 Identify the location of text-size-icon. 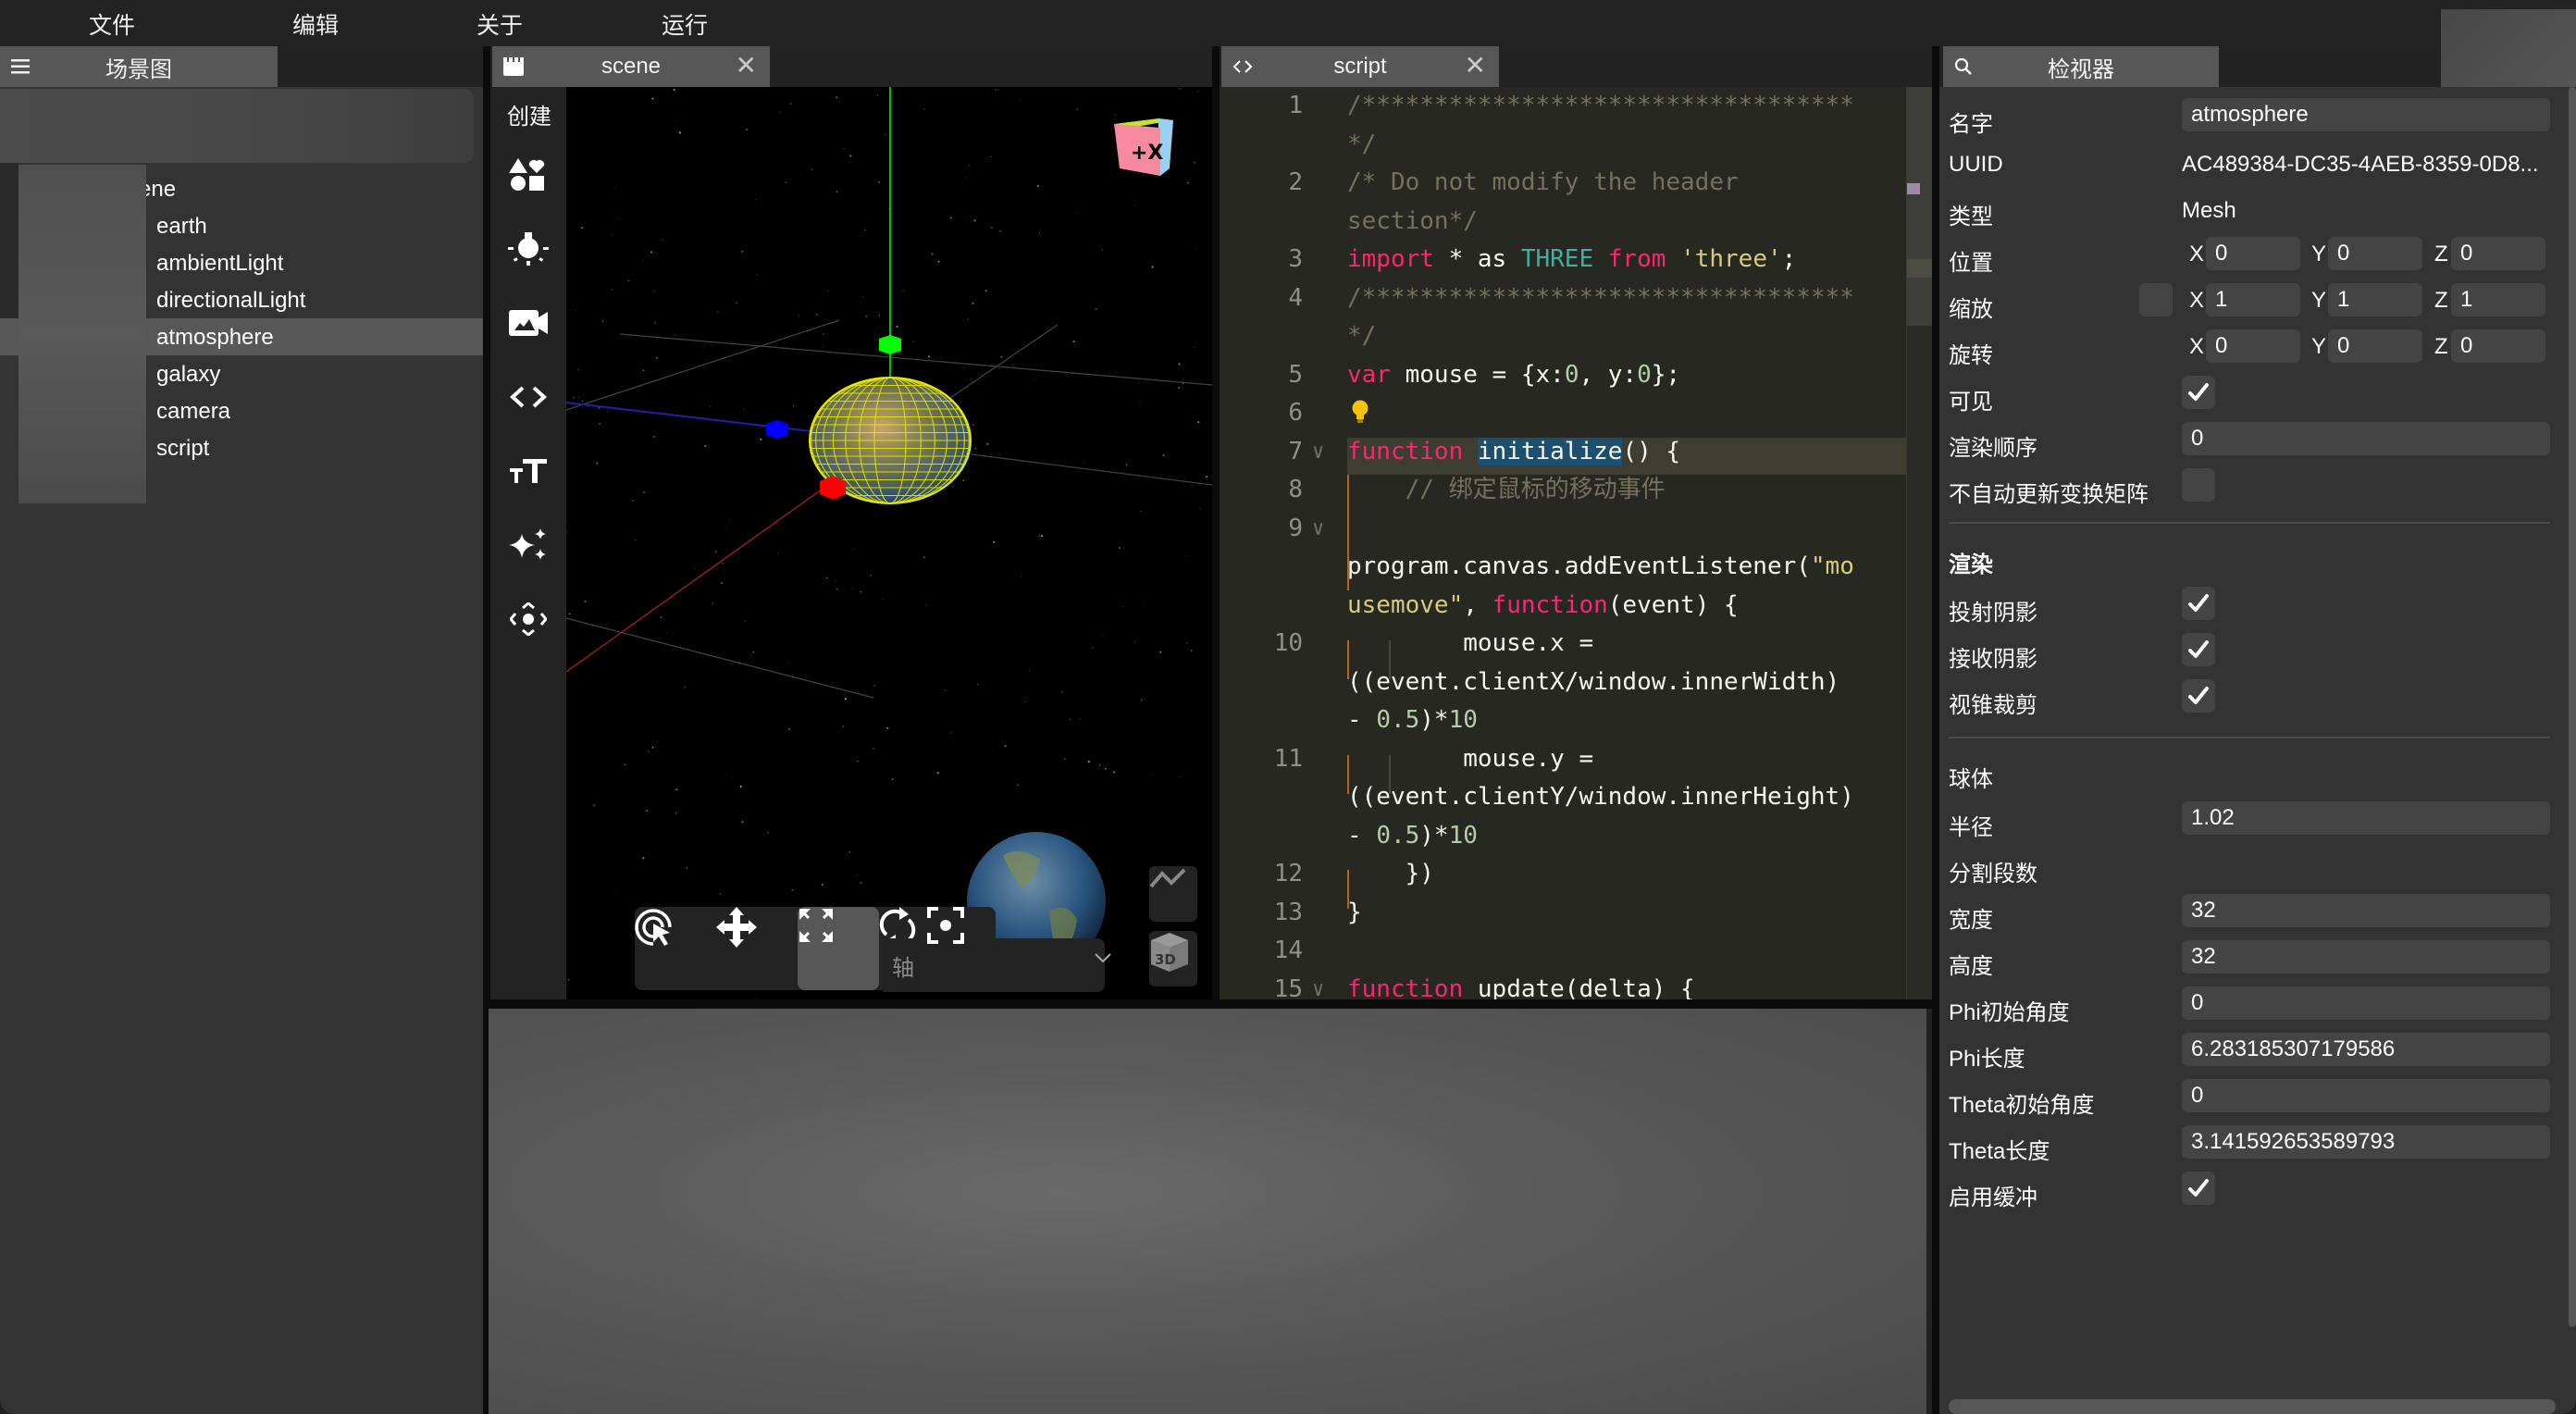
(528, 471).